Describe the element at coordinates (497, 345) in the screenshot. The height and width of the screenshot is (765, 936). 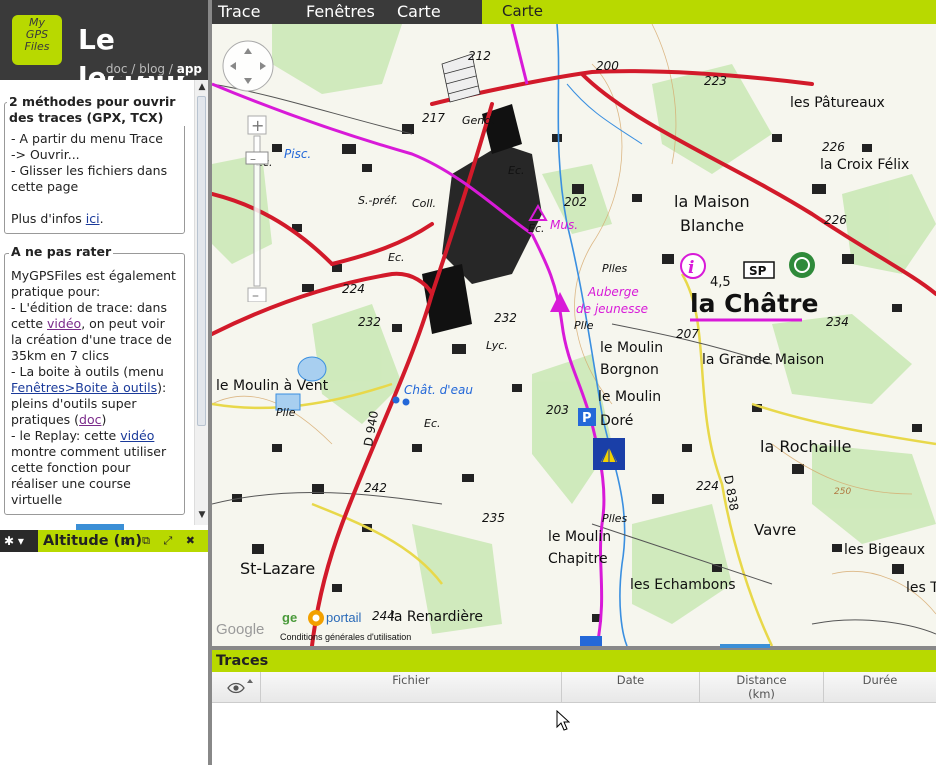
I see `map-label-lyc: Lyc.` at that location.